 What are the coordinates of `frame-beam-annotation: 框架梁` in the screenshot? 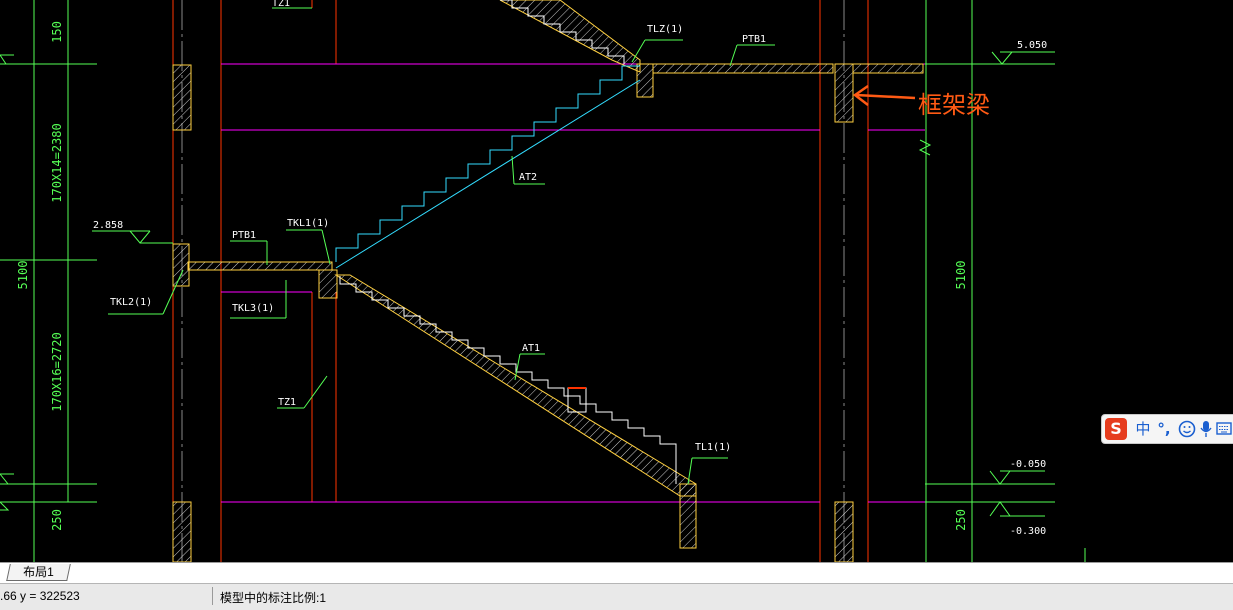 It's located at (921, 101).